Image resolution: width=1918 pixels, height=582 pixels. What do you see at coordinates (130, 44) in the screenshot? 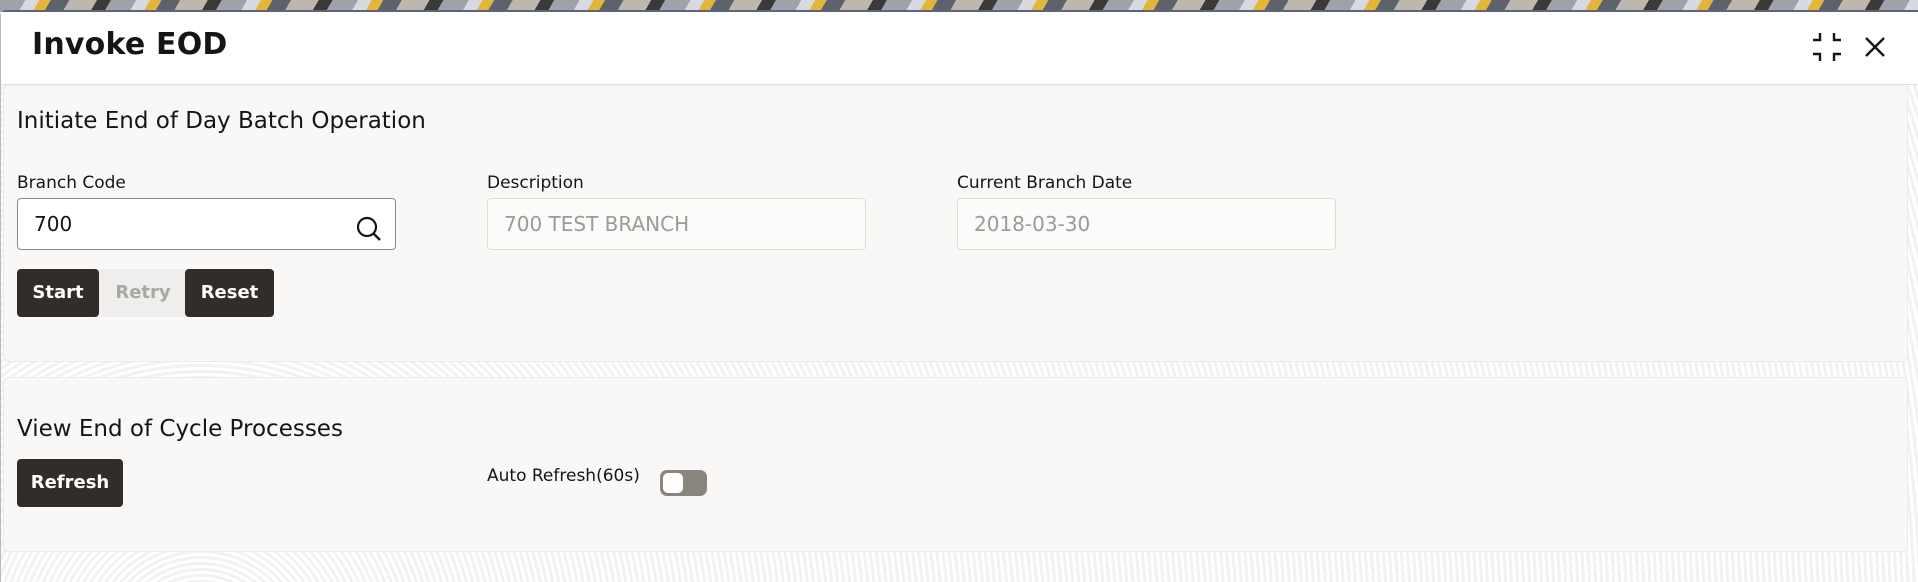
I see `dialog-title: Invoke EOD` at bounding box center [130, 44].